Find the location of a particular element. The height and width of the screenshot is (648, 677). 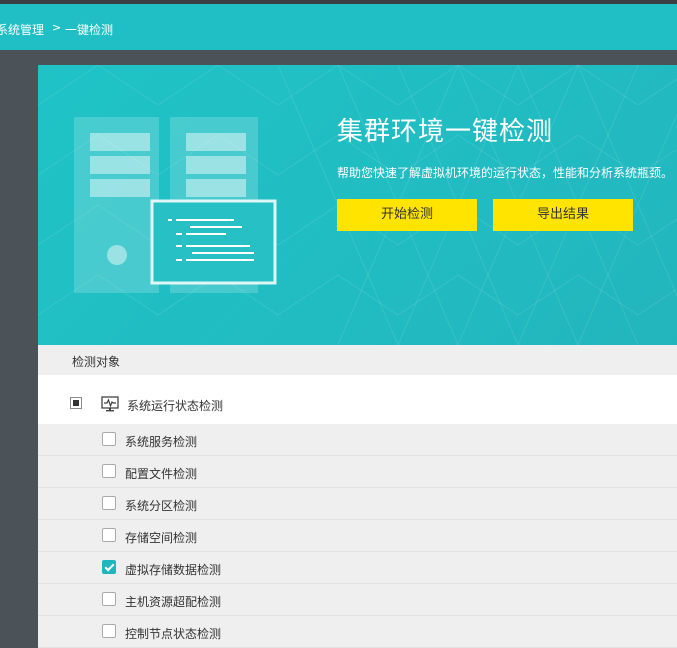

hero-title: 集群环境一键检测 is located at coordinates (445, 132).